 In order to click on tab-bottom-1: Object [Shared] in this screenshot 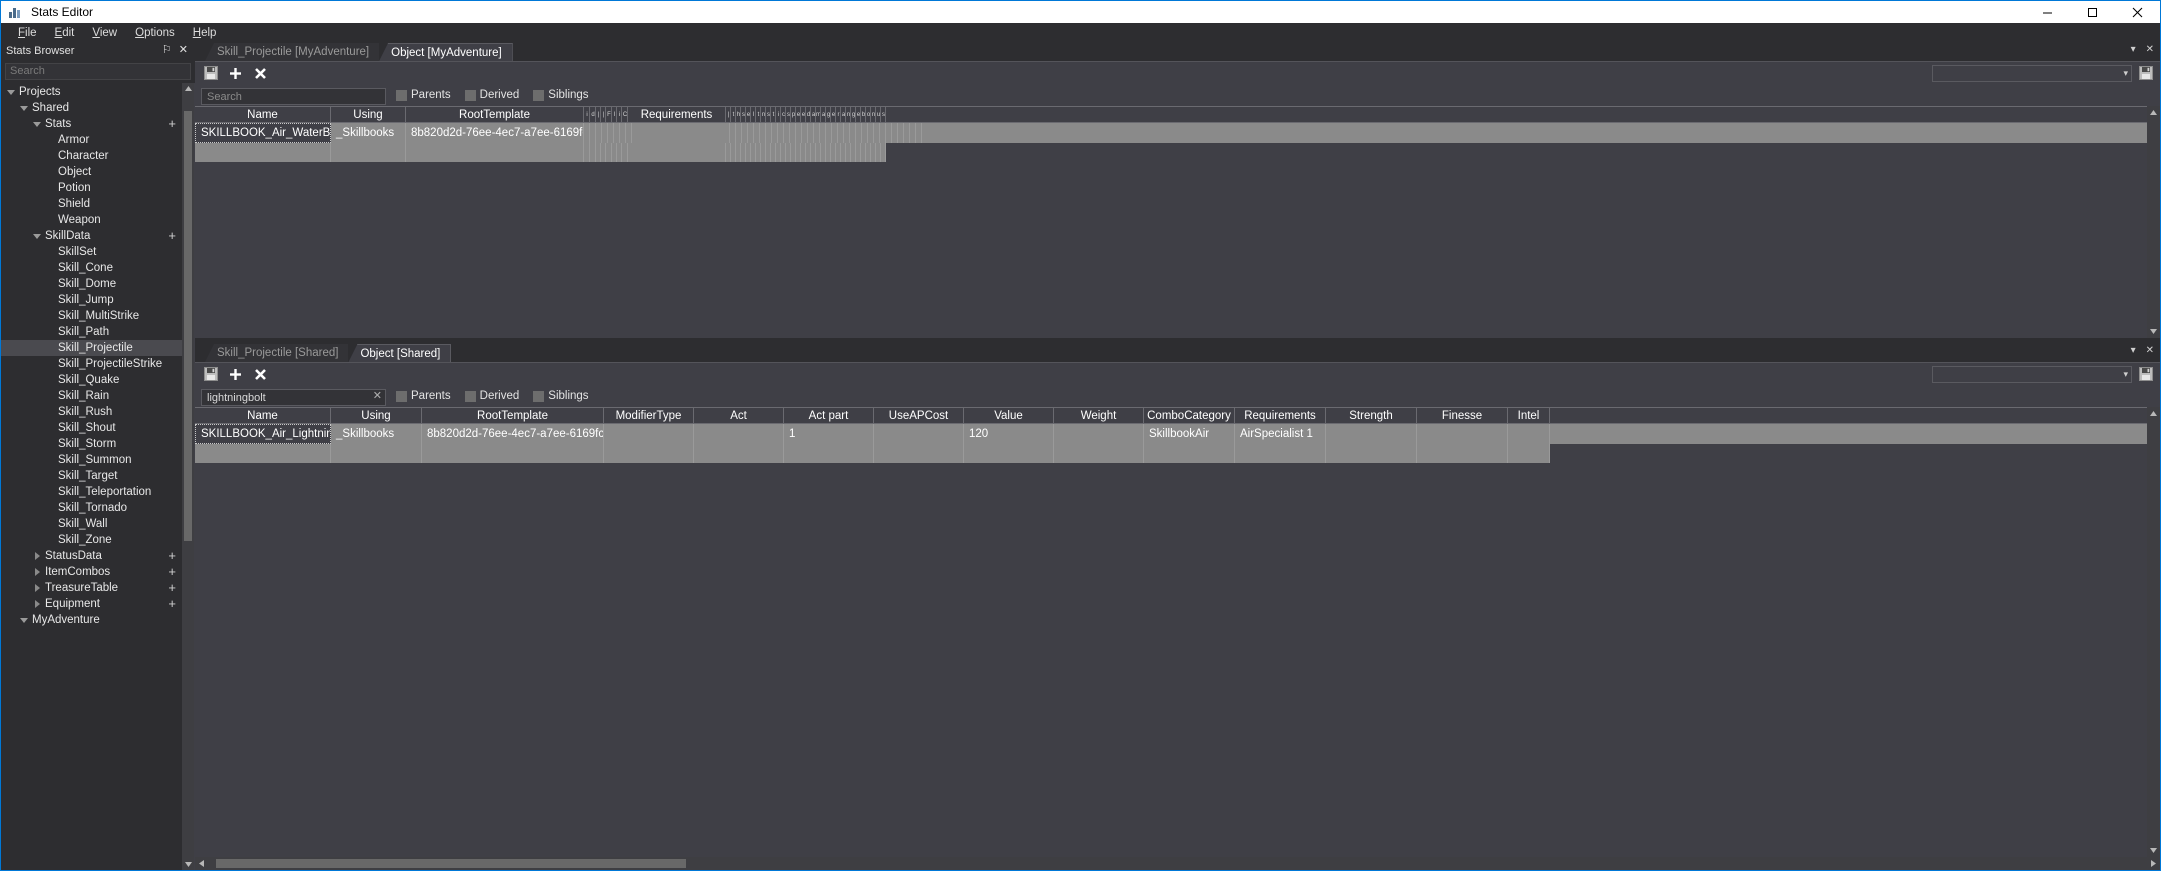, I will do `click(400, 353)`.